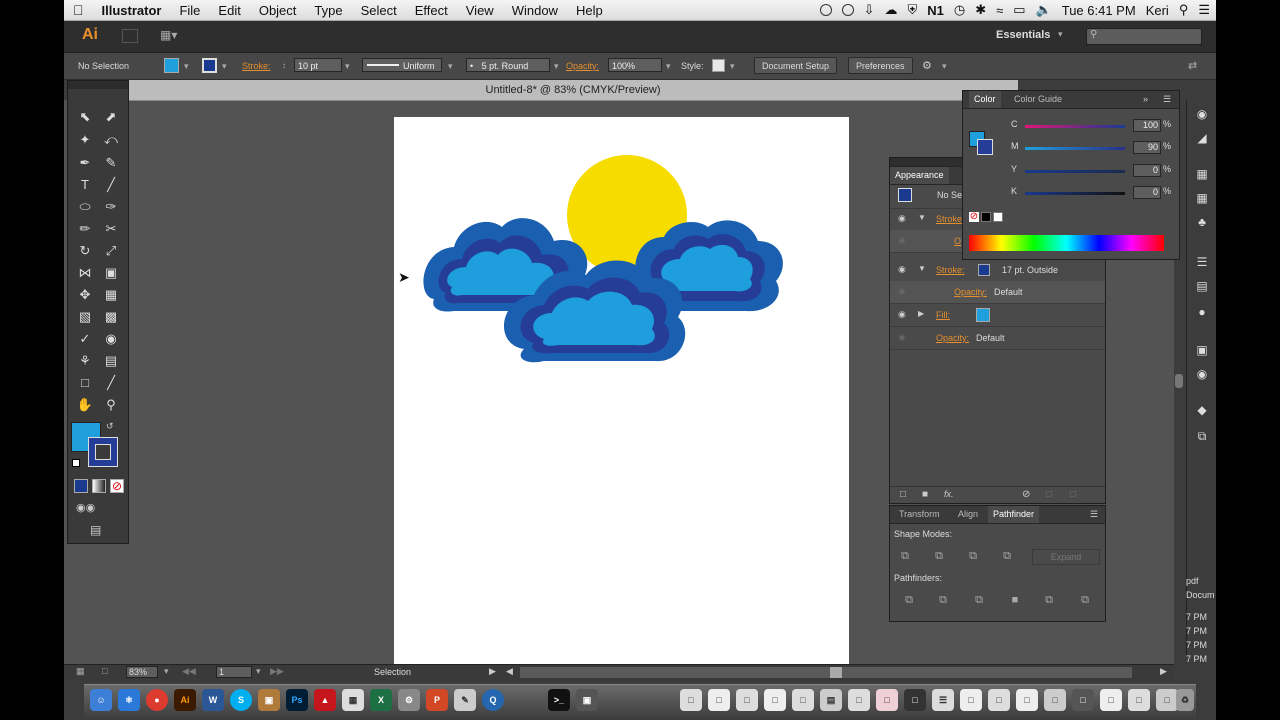  What do you see at coordinates (980, 10) in the screenshot?
I see `bluetooth-icon: ✱` at bounding box center [980, 10].